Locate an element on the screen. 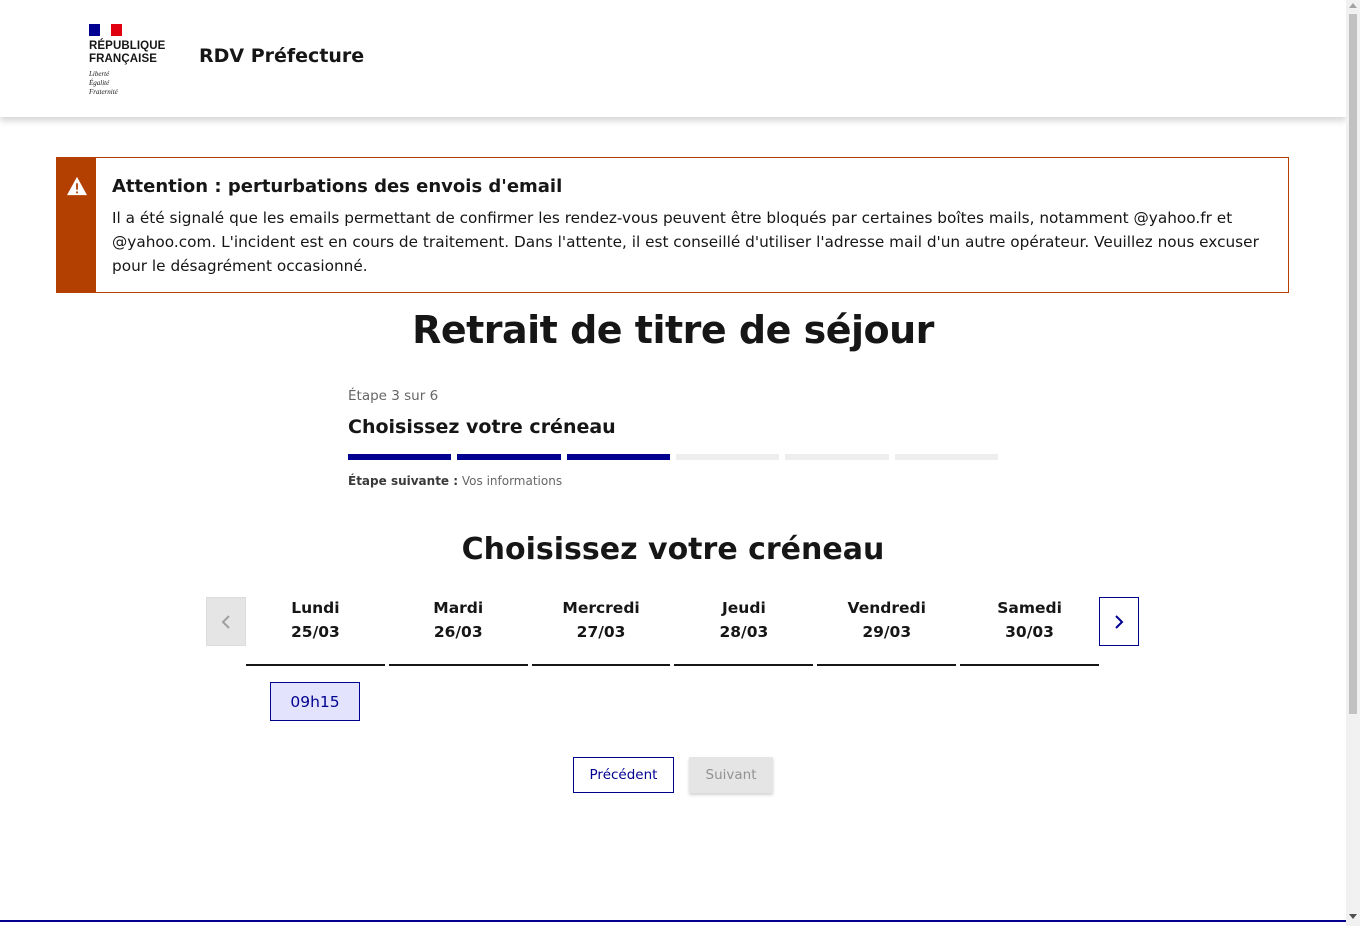 The width and height of the screenshot is (1360, 926). day-date: 26/03 is located at coordinates (458, 632).